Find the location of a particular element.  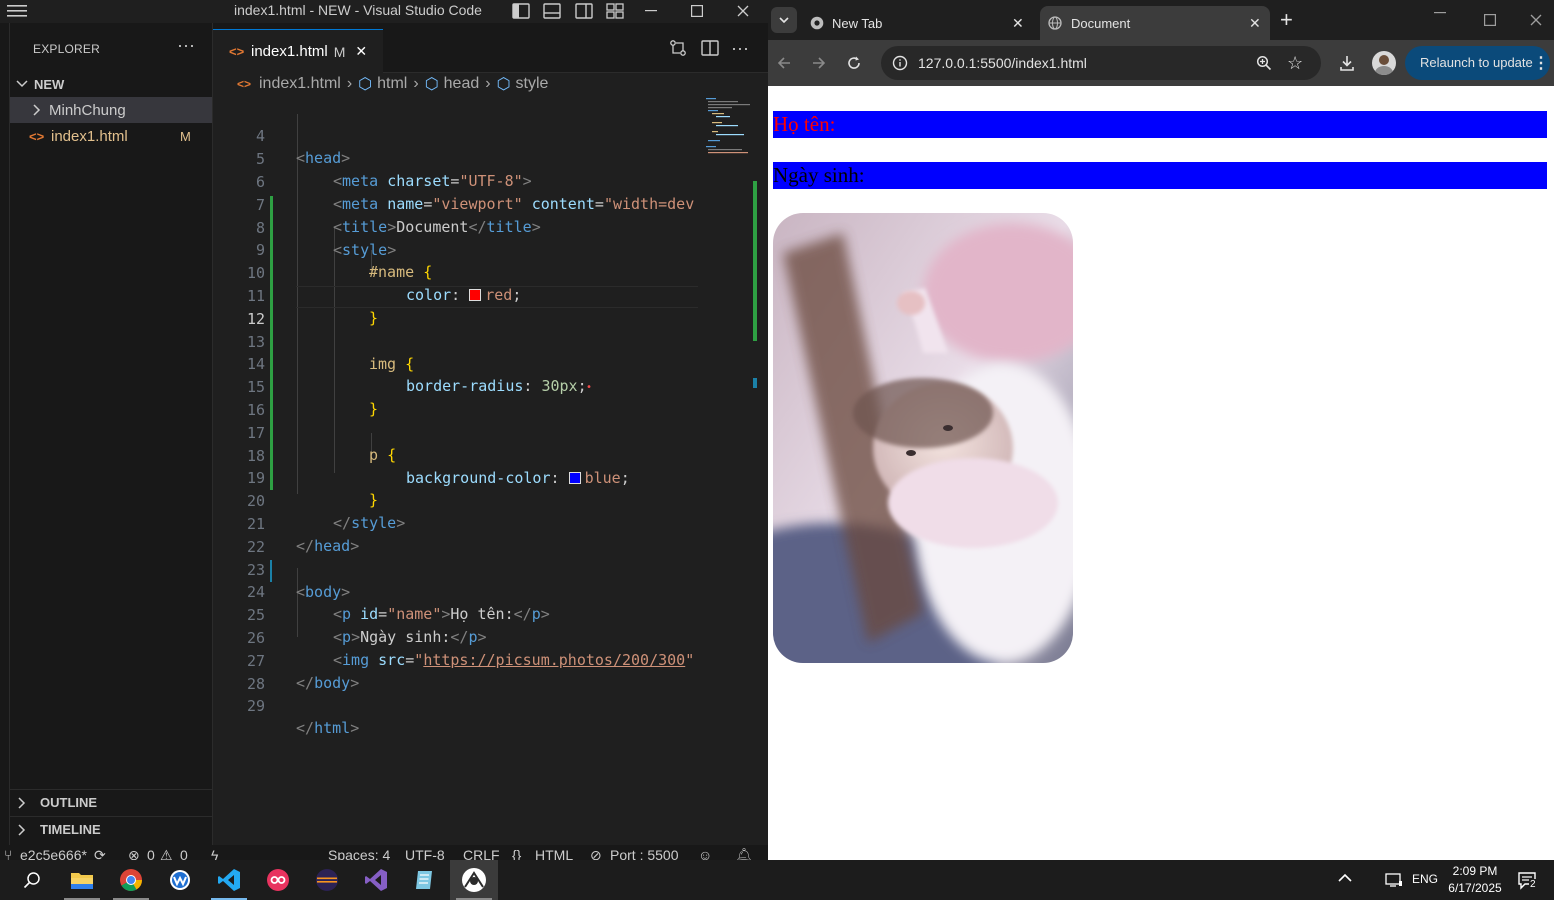

breadcrumb-item: style is located at coordinates (532, 84).